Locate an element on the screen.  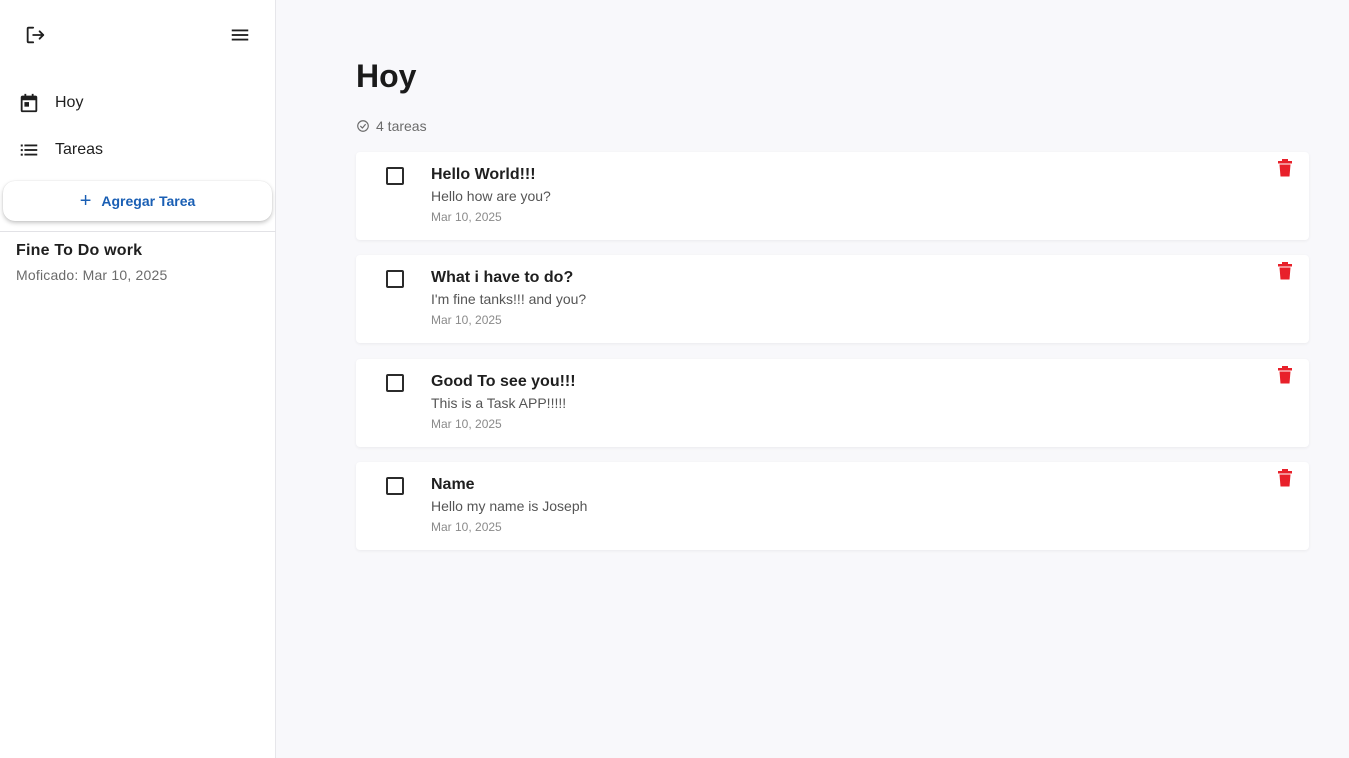
sidebar-item-label: Hoy is located at coordinates (69, 102).